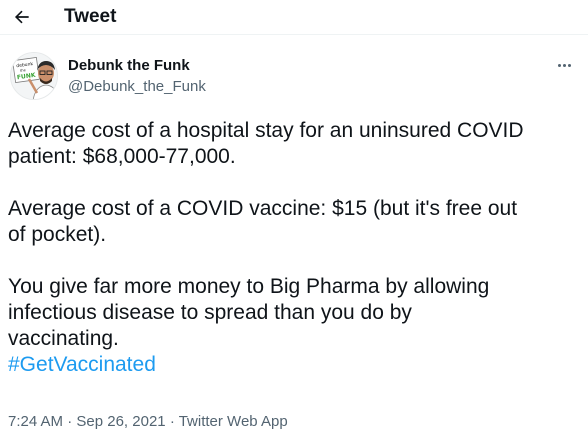  I want to click on arrow-left-icon, so click(21, 17).